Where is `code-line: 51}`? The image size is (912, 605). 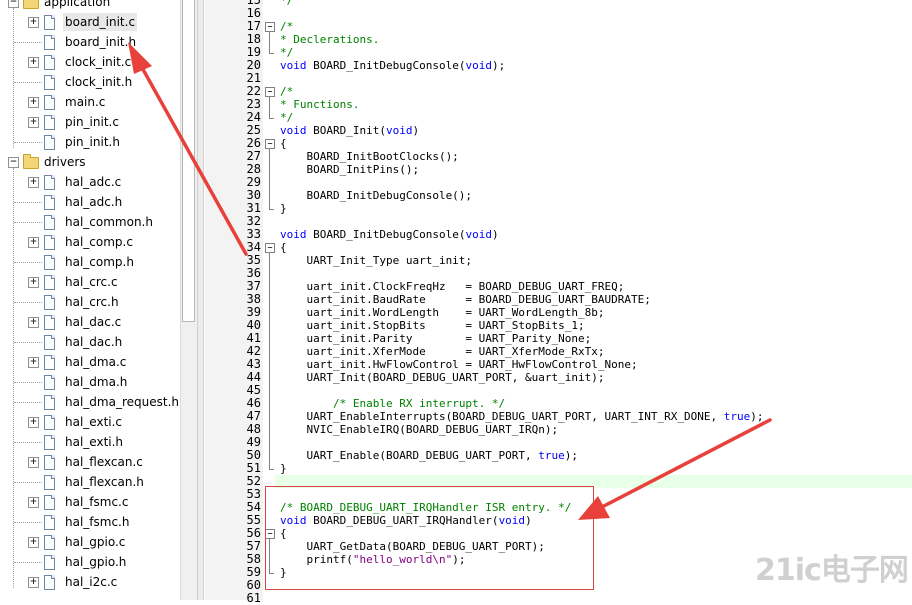
code-line: 51} is located at coordinates (558, 469).